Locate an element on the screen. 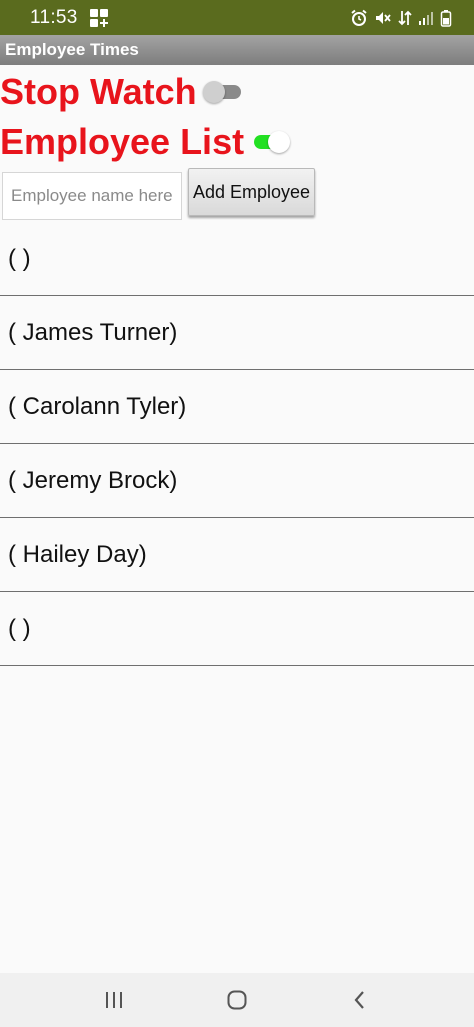 The image size is (474, 1027). app-title-bar: Employee Times is located at coordinates (237, 50).